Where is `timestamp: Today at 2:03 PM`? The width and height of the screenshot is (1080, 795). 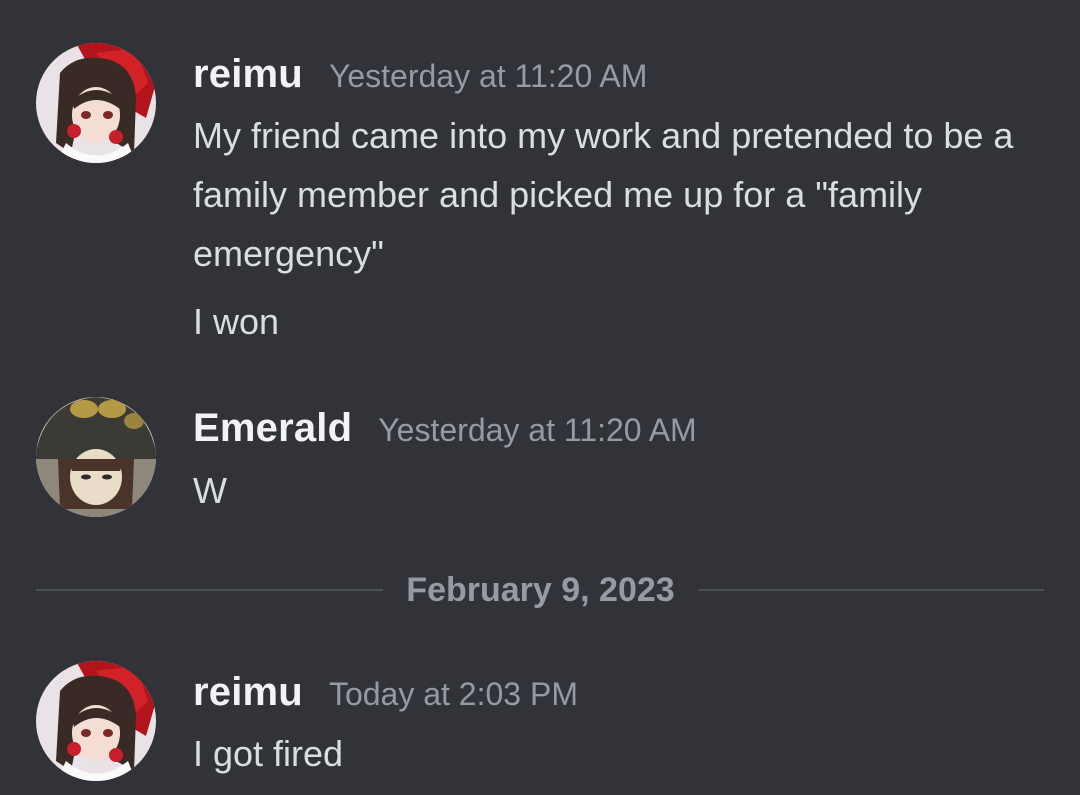
timestamp: Today at 2:03 PM is located at coordinates (453, 694).